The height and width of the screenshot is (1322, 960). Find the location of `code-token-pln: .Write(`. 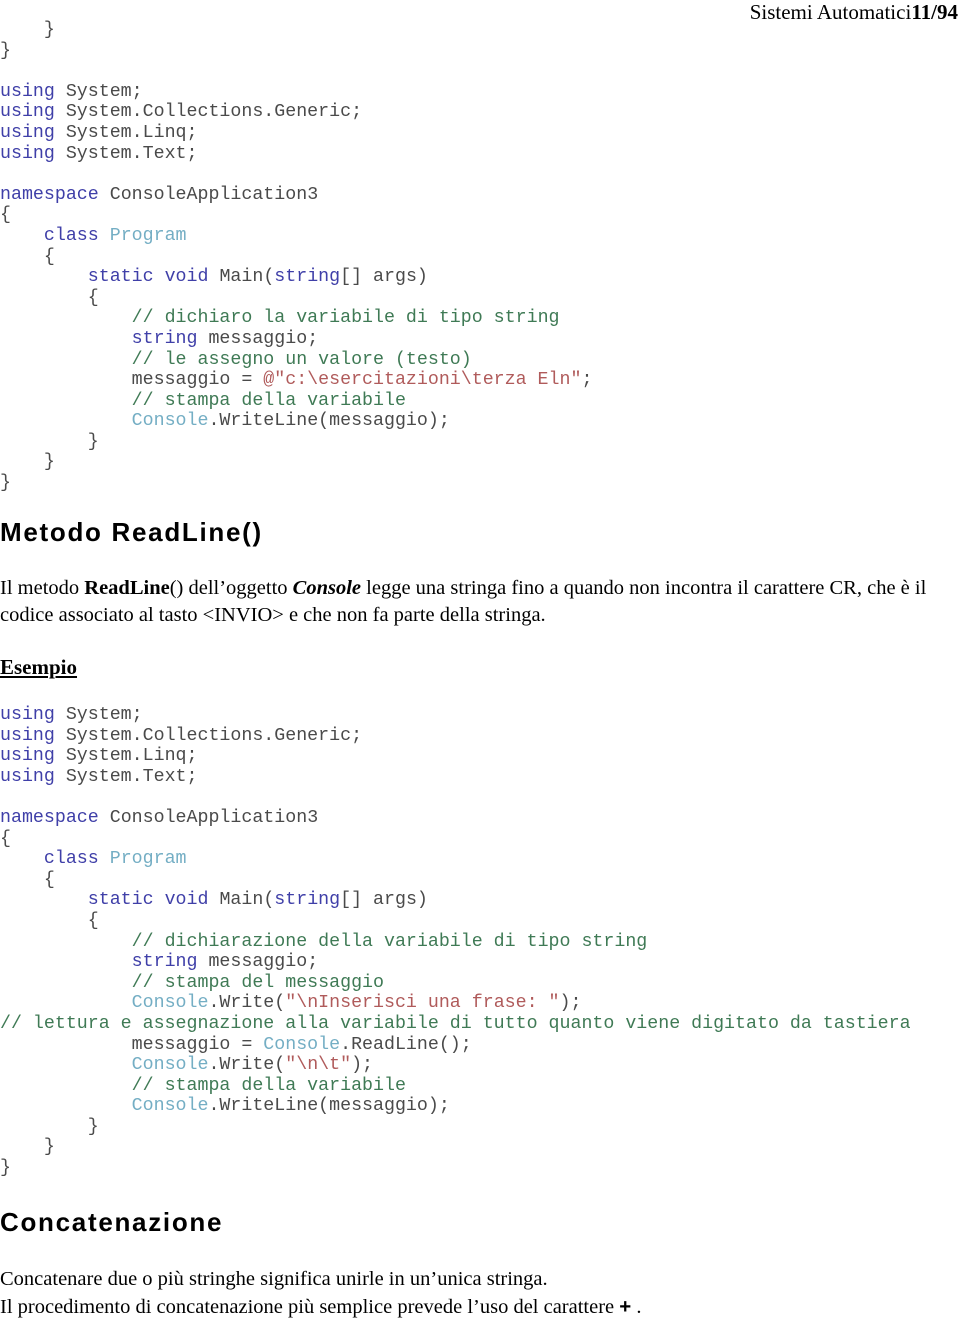

code-token-pln: .Write( is located at coordinates (247, 1003).